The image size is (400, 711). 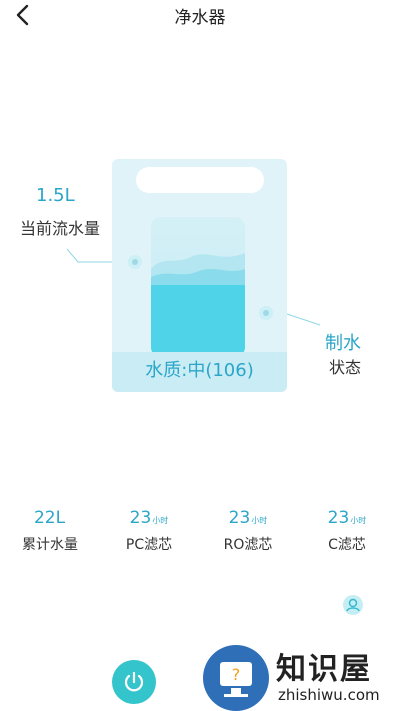 I want to click on stat-value: 22L, so click(x=49, y=518).